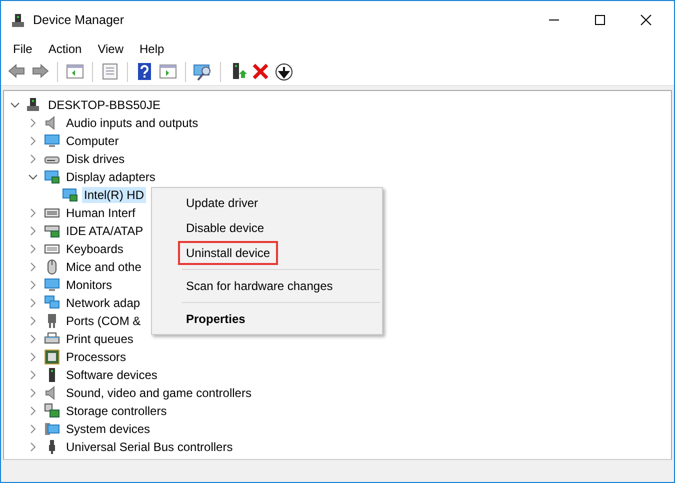 This screenshot has width=675, height=483. I want to click on tree-item: DESKTOP-BBS50JE, so click(104, 105).